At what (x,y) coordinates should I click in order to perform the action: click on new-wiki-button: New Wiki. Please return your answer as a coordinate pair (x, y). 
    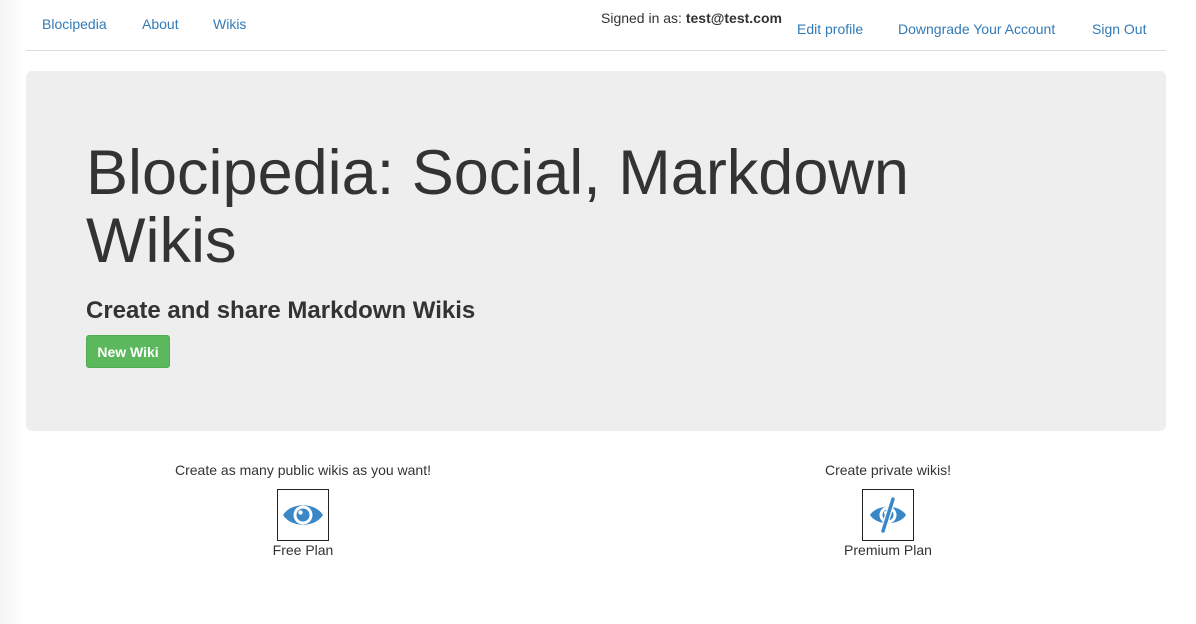
    Looking at the image, I should click on (128, 351).